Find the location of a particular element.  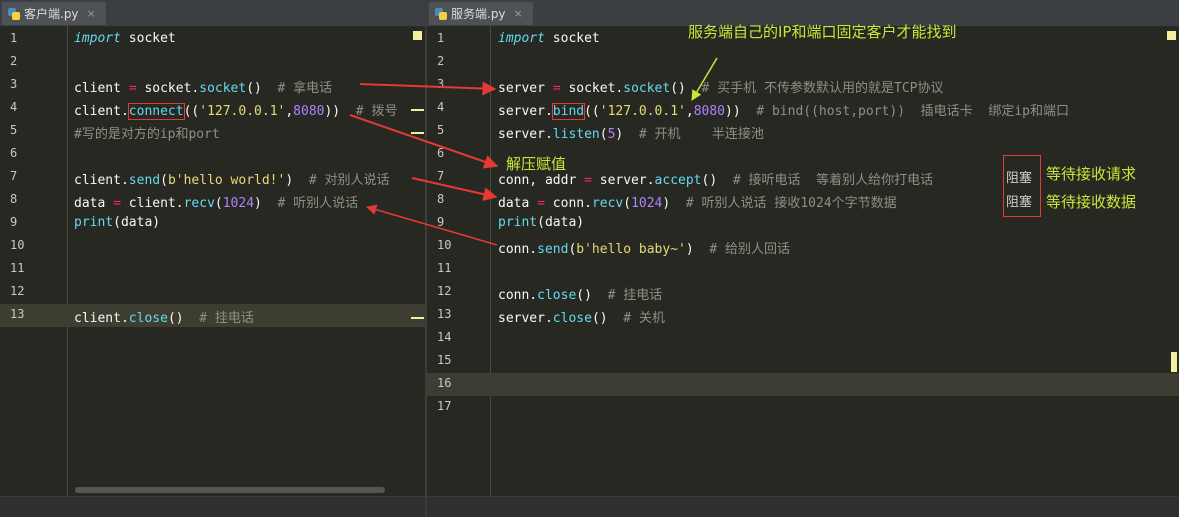

current-code-line: 13 client.close() # 挂电话 is located at coordinates (212, 315).